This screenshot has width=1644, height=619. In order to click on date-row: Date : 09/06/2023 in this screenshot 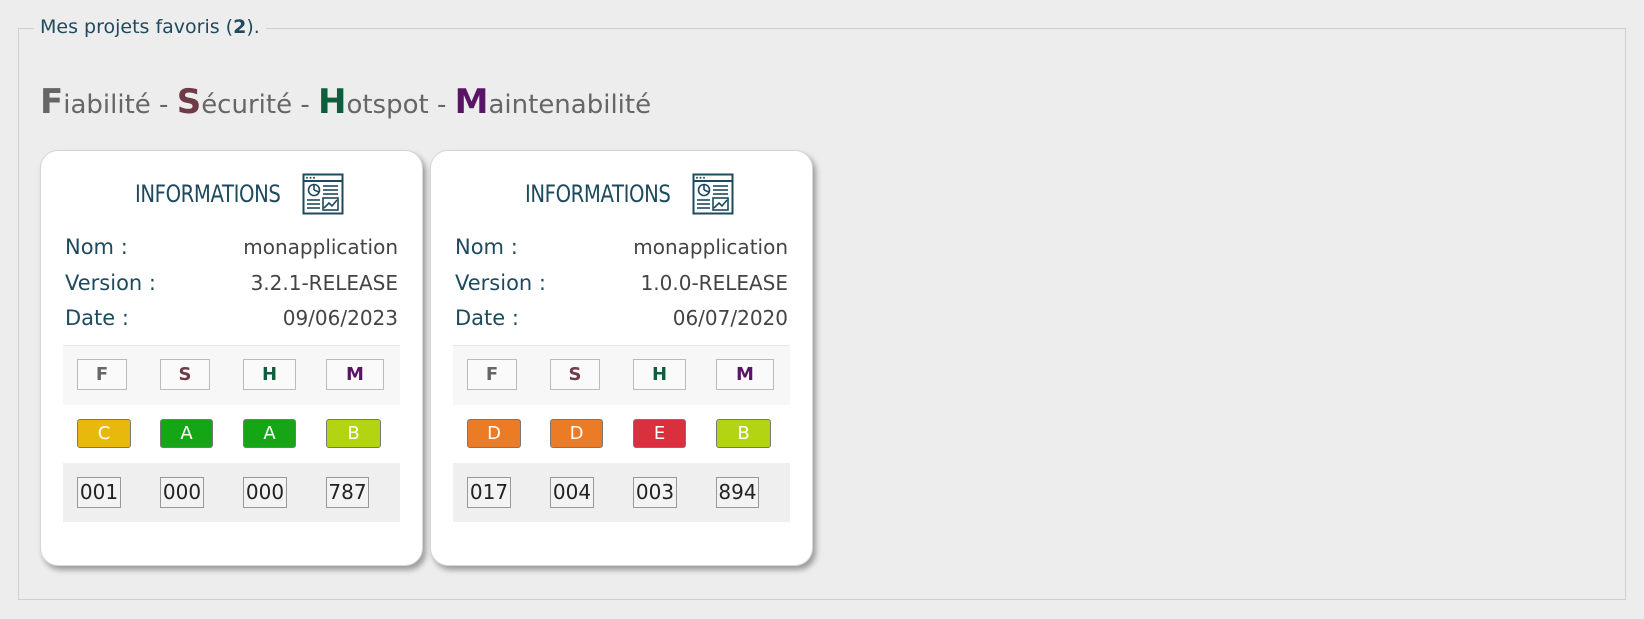, I will do `click(231, 321)`.